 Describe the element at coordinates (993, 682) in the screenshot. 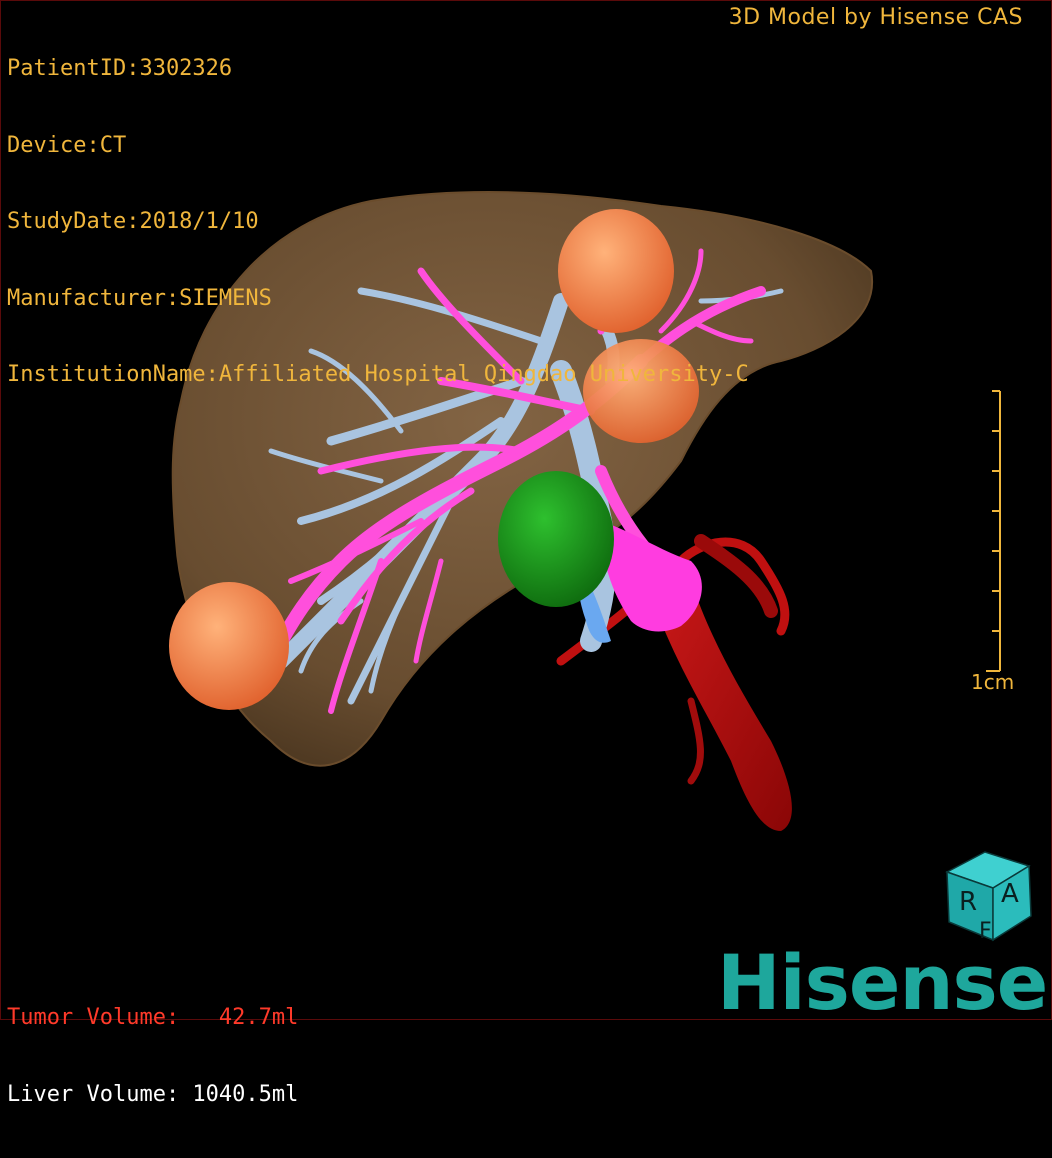

I see `scale-label: 1cm` at that location.